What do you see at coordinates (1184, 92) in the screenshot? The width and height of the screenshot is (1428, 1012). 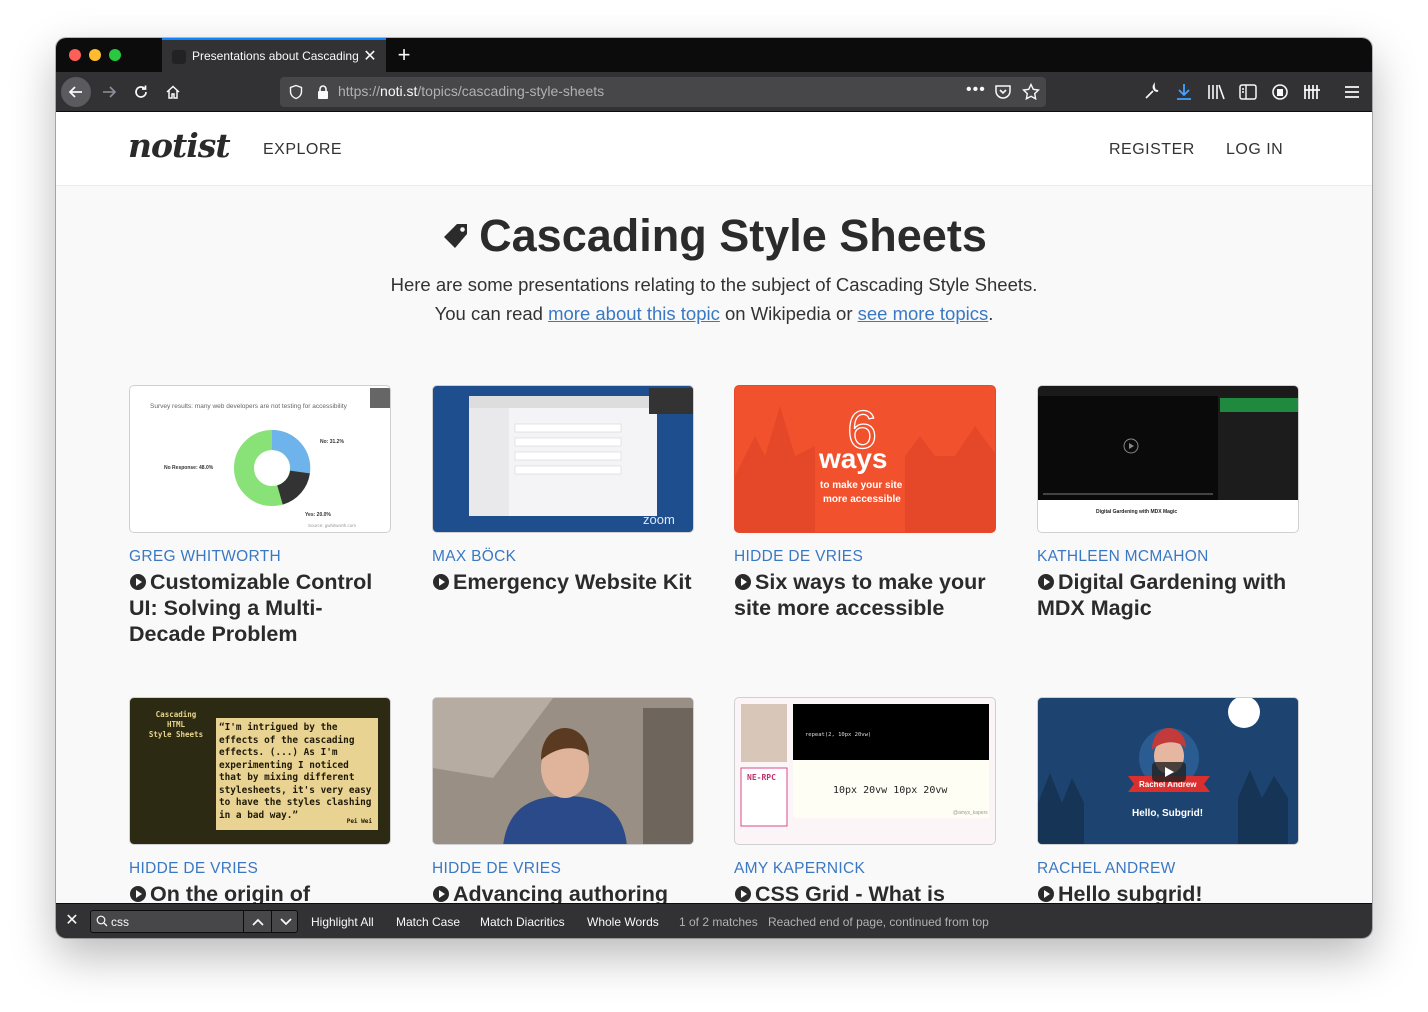 I see `download-icon` at bounding box center [1184, 92].